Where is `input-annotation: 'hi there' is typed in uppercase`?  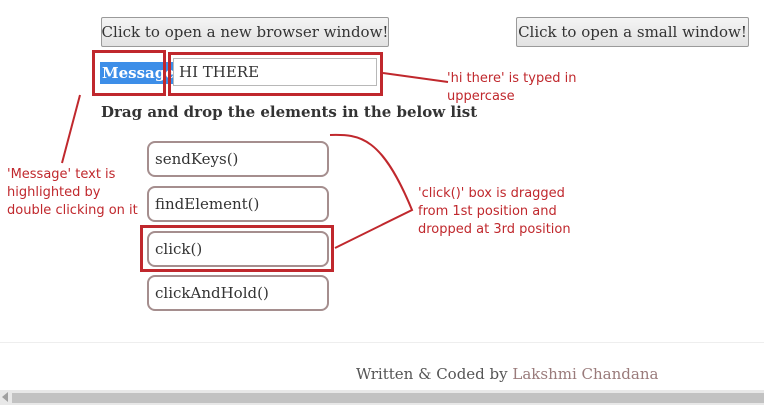 input-annotation: 'hi there' is typed in uppercase is located at coordinates (511, 88).